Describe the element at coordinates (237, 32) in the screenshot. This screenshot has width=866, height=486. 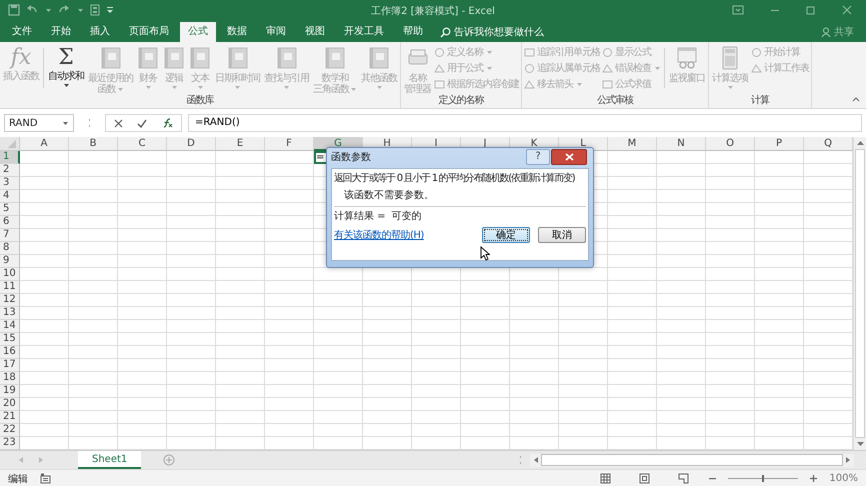
I see `ribbon-tab: 数据` at that location.